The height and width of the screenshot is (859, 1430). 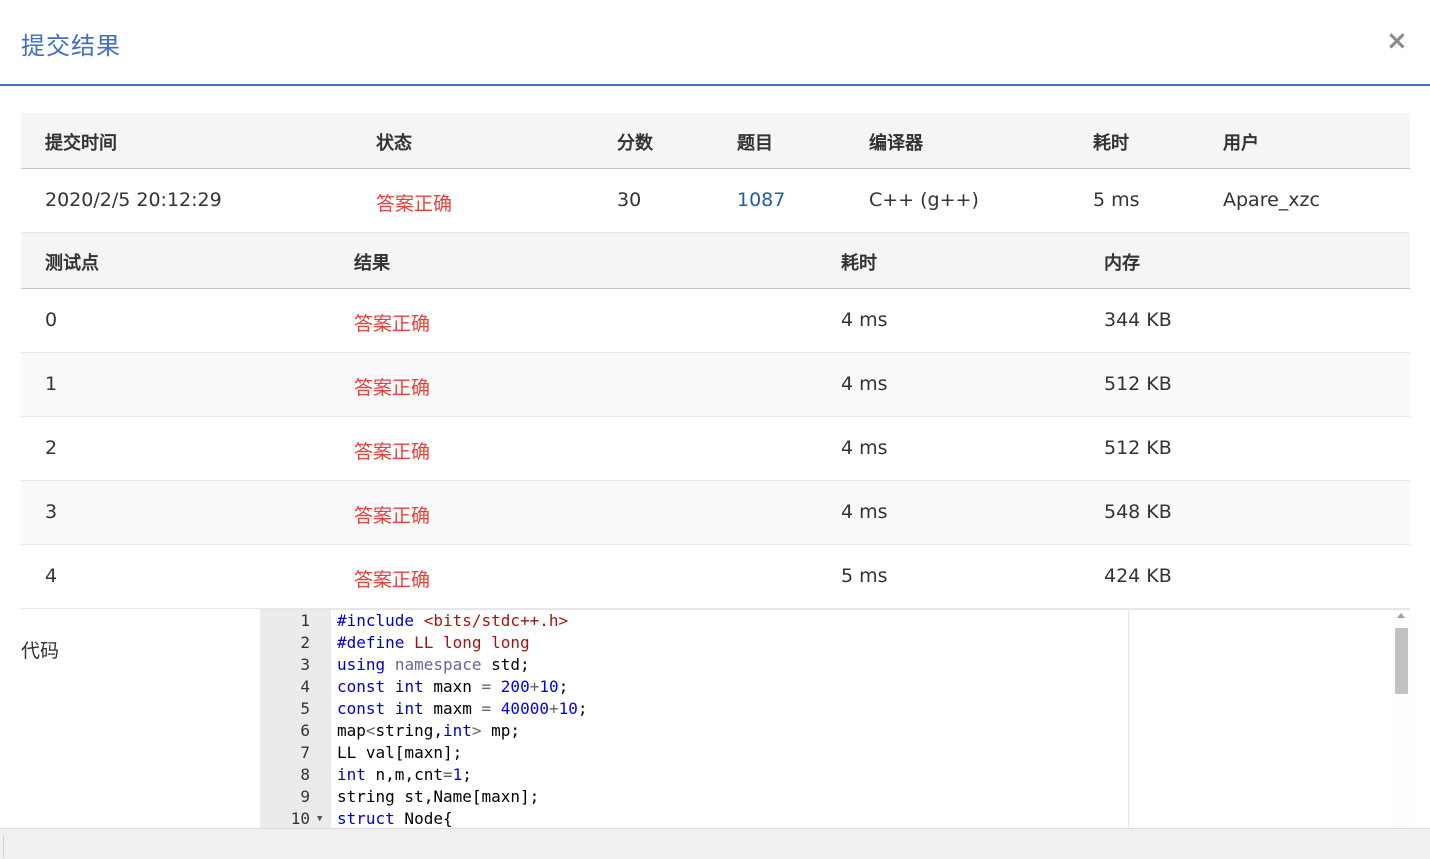 I want to click on code-line: #define LL long long, so click(x=433, y=642).